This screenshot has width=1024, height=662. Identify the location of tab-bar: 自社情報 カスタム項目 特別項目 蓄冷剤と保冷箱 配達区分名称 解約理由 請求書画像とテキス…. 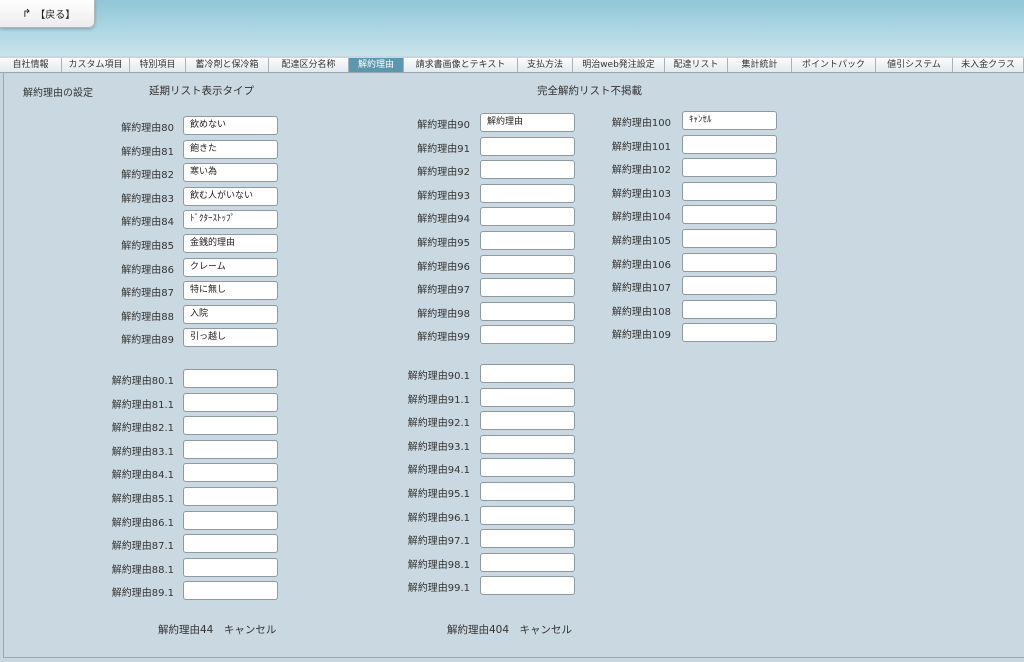
(512, 65).